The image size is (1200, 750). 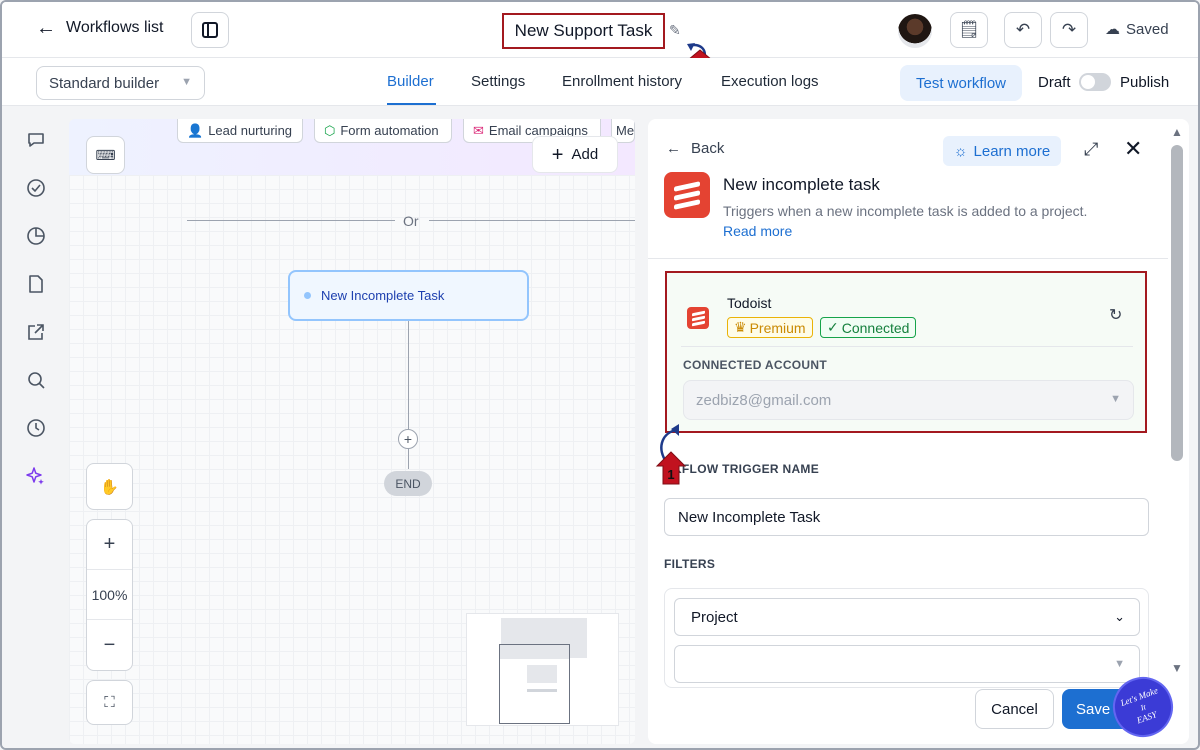 What do you see at coordinates (36, 476) in the screenshot?
I see `sparkle-icon` at bounding box center [36, 476].